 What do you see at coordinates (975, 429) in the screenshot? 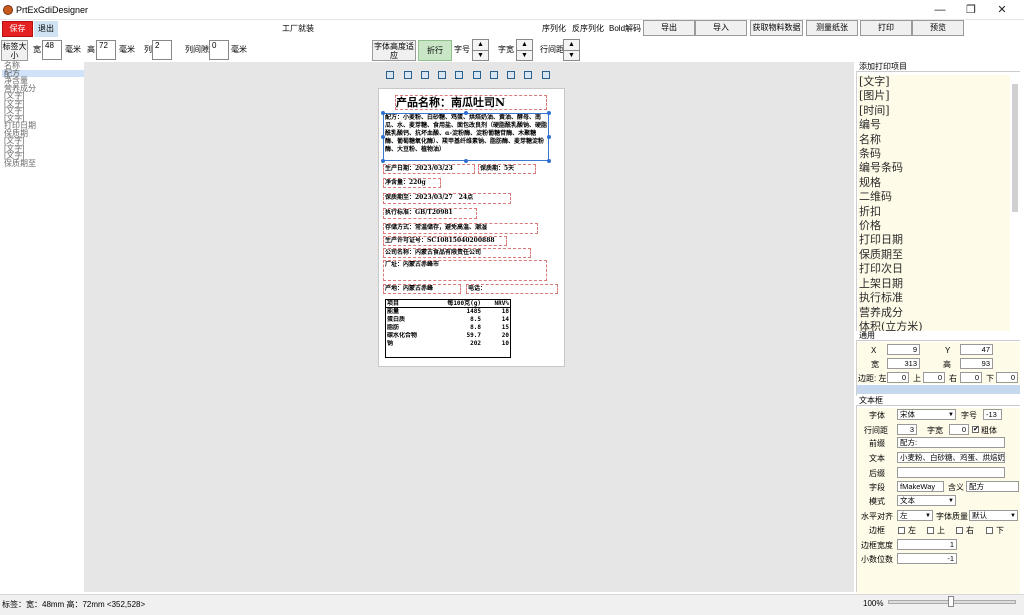
I see `bold-checkbox: ✔` at bounding box center [975, 429].